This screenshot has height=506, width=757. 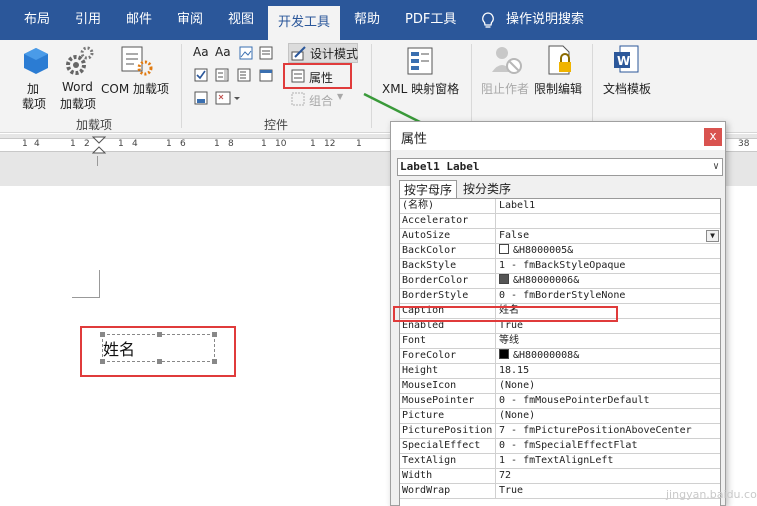 I want to click on property-value-cell: Label1, so click(x=609, y=206).